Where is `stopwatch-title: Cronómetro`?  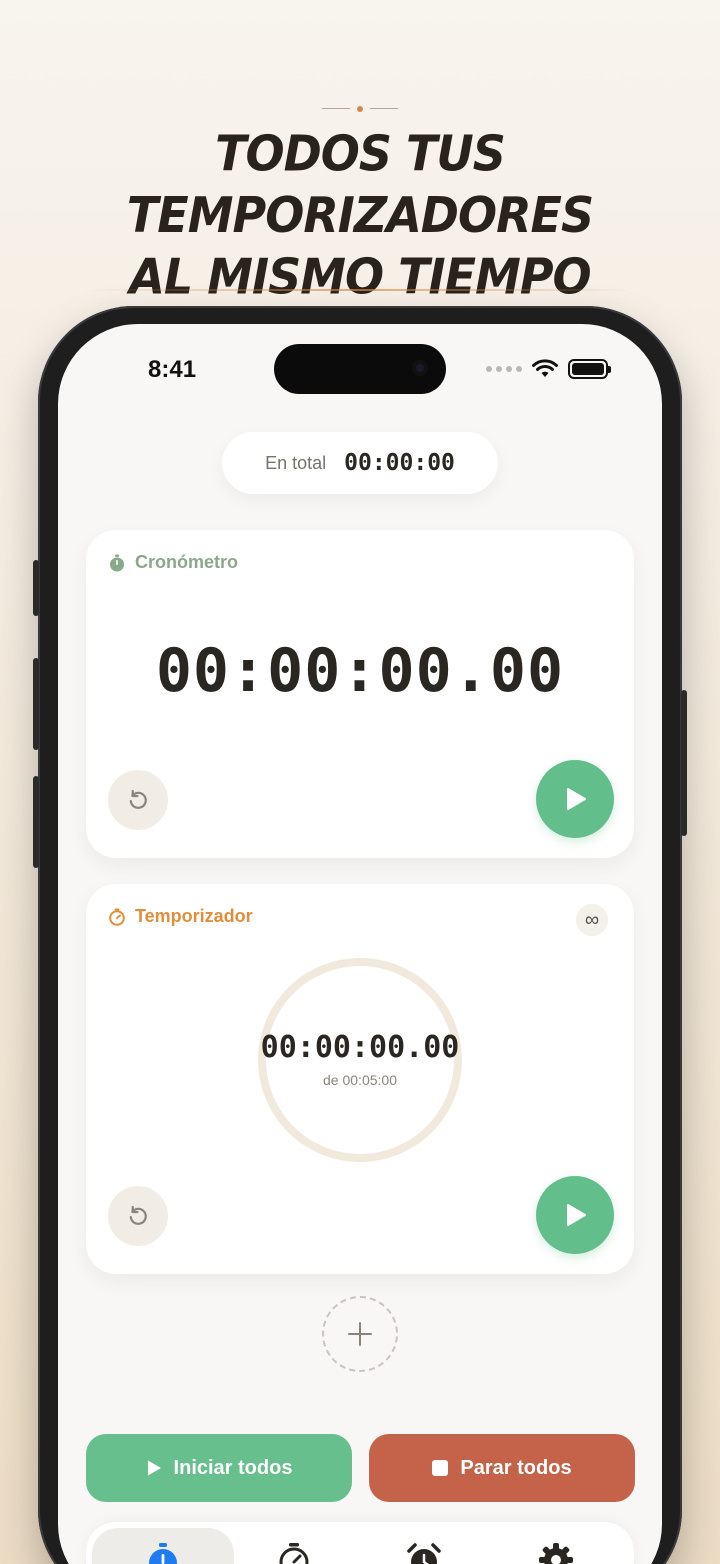
stopwatch-title: Cronómetro is located at coordinates (186, 562).